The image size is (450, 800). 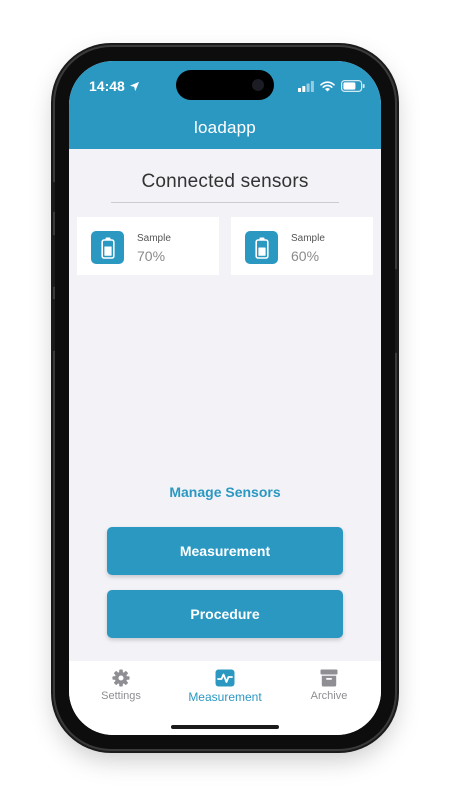 What do you see at coordinates (396, 311) in the screenshot?
I see `power-button` at bounding box center [396, 311].